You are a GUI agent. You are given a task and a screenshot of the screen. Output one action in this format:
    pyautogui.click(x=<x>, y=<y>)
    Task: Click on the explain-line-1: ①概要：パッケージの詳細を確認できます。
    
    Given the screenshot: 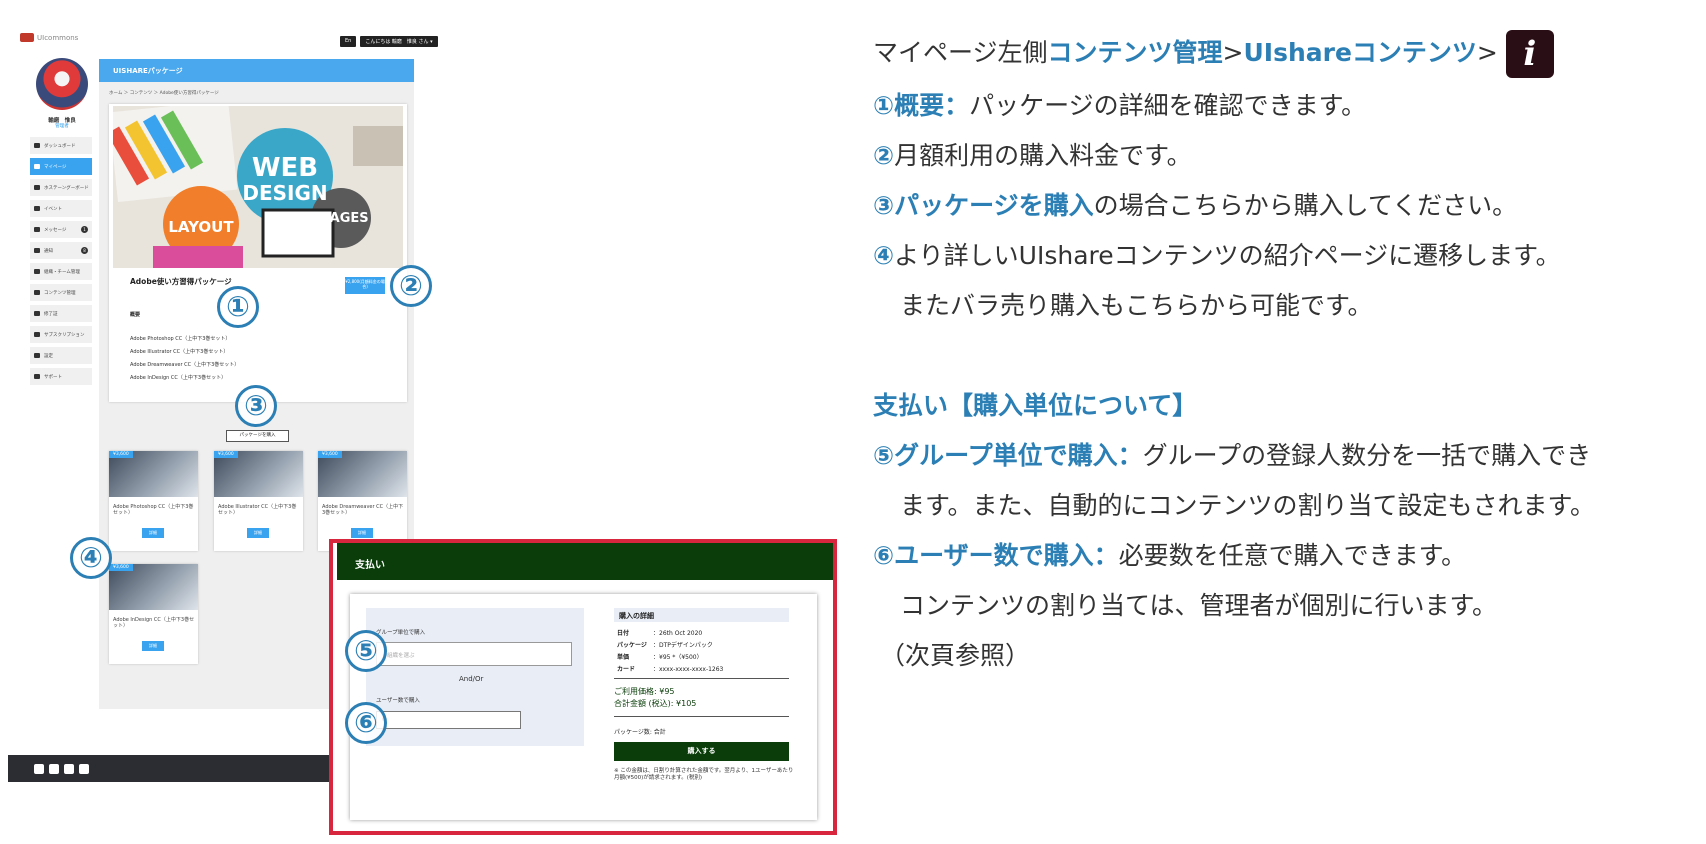 What is the action you would take?
    pyautogui.click(x=1119, y=104)
    